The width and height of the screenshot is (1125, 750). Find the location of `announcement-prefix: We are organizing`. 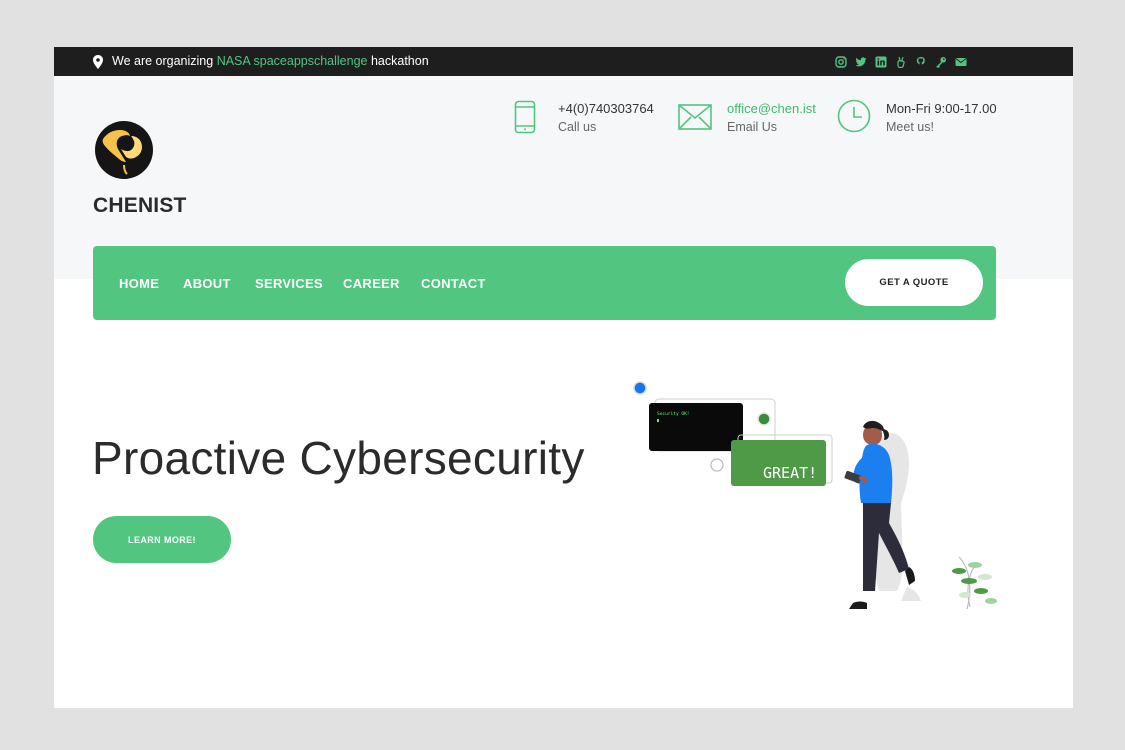

announcement-prefix: We are organizing is located at coordinates (164, 61).